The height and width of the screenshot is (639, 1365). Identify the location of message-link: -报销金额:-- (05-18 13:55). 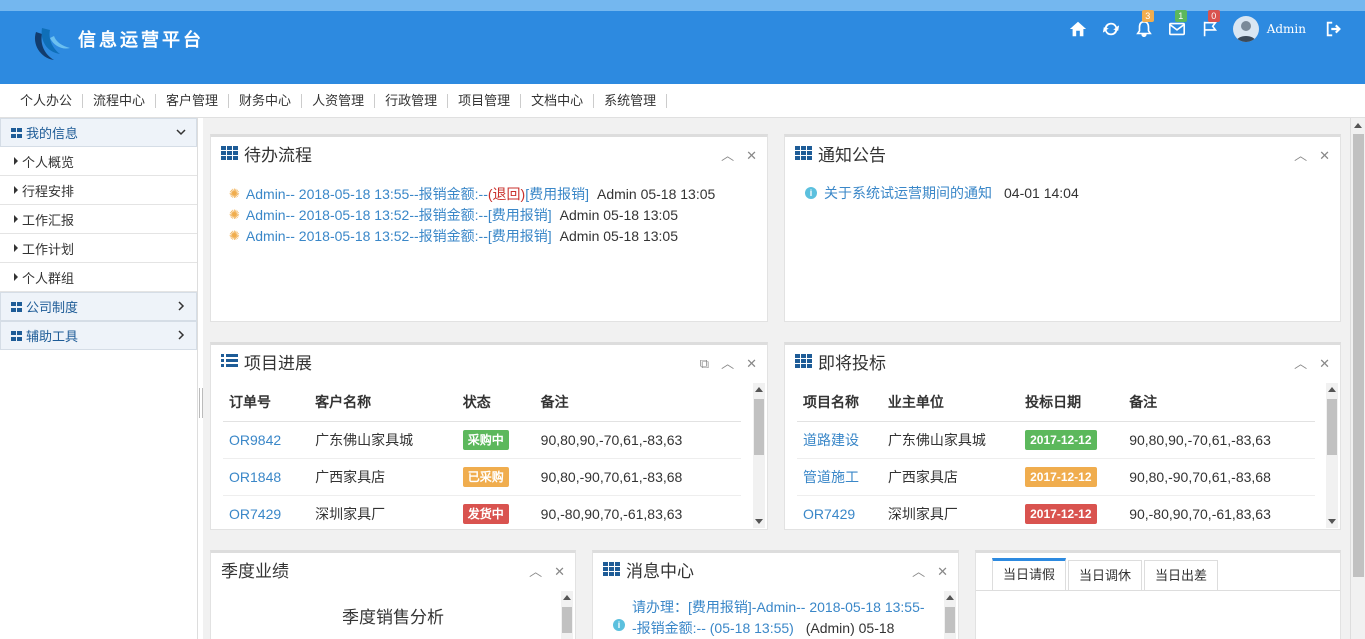
(713, 628).